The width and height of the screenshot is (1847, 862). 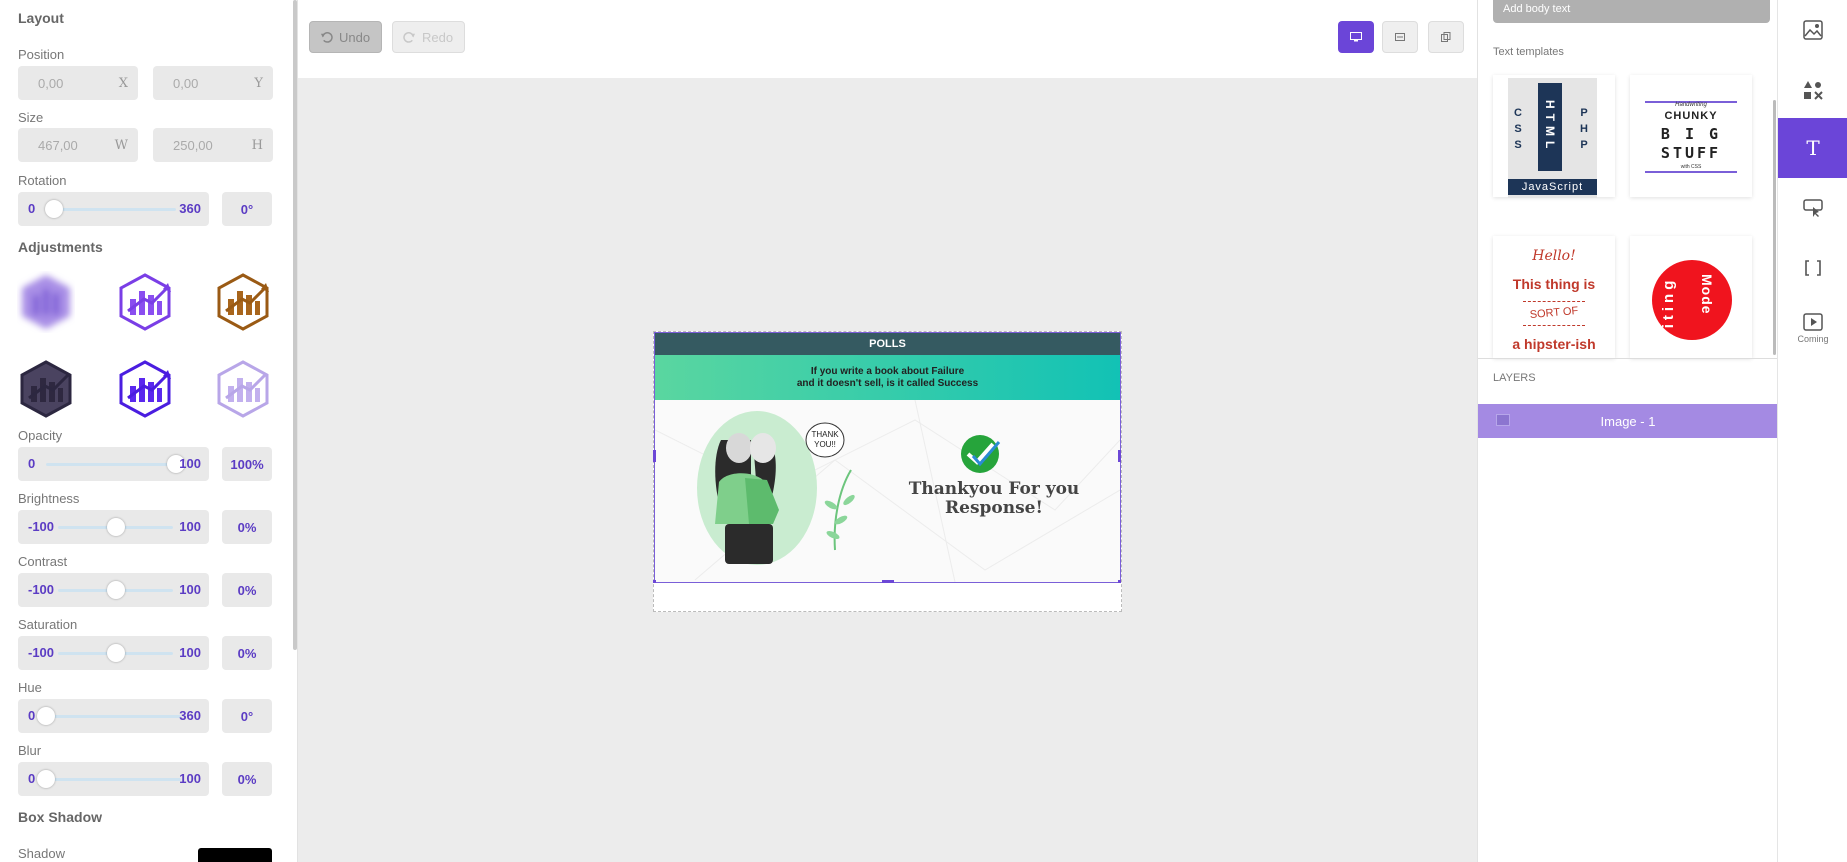 What do you see at coordinates (243, 302) in the screenshot?
I see `sepia-preset-icon` at bounding box center [243, 302].